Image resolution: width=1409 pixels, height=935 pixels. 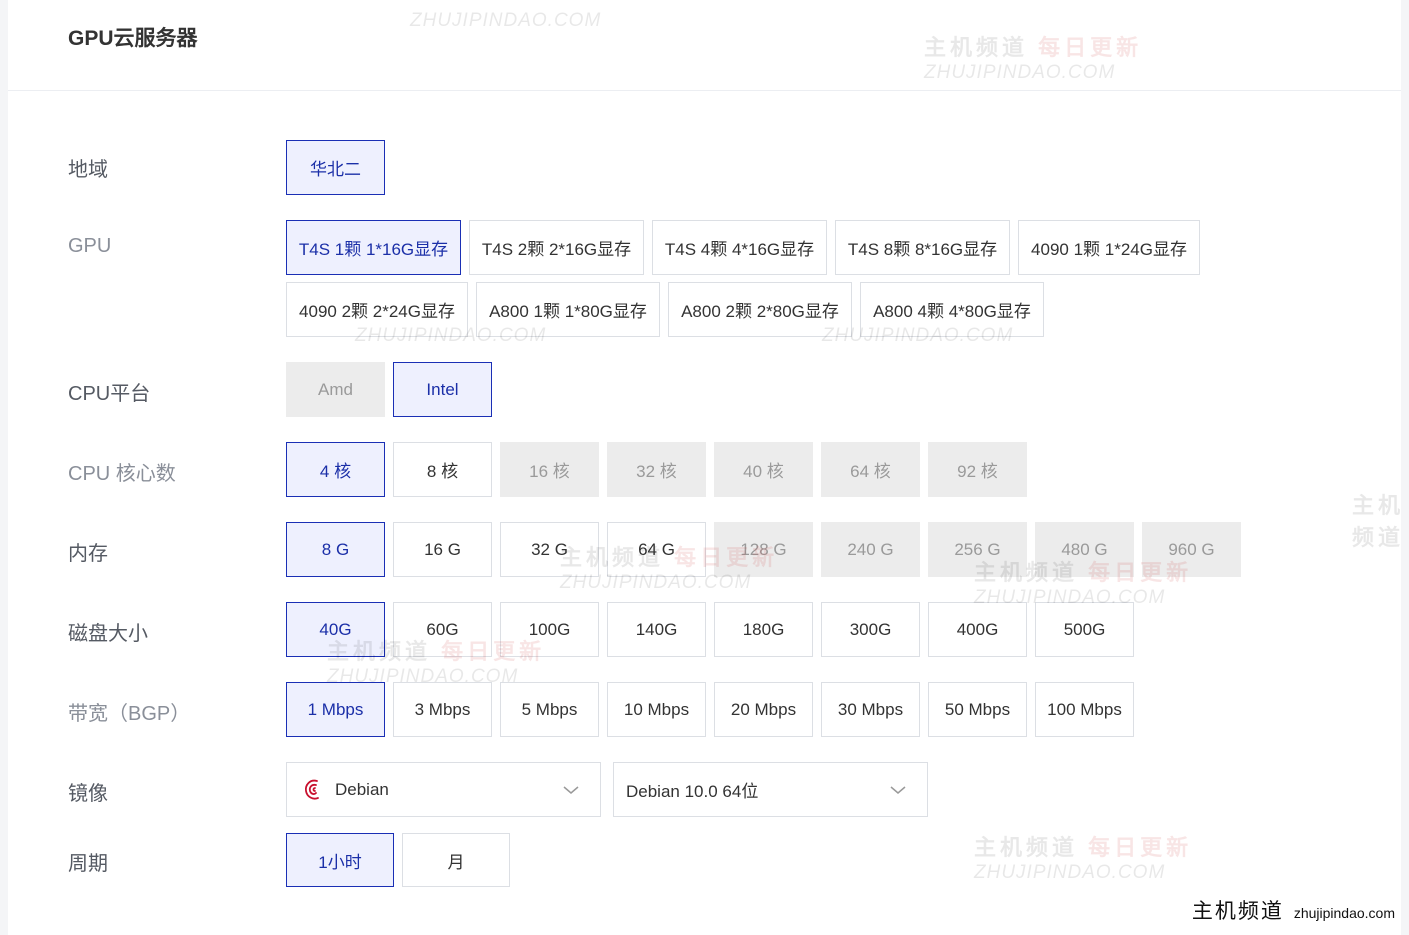 I want to click on cpu-platform-option: Amd, so click(x=335, y=389).